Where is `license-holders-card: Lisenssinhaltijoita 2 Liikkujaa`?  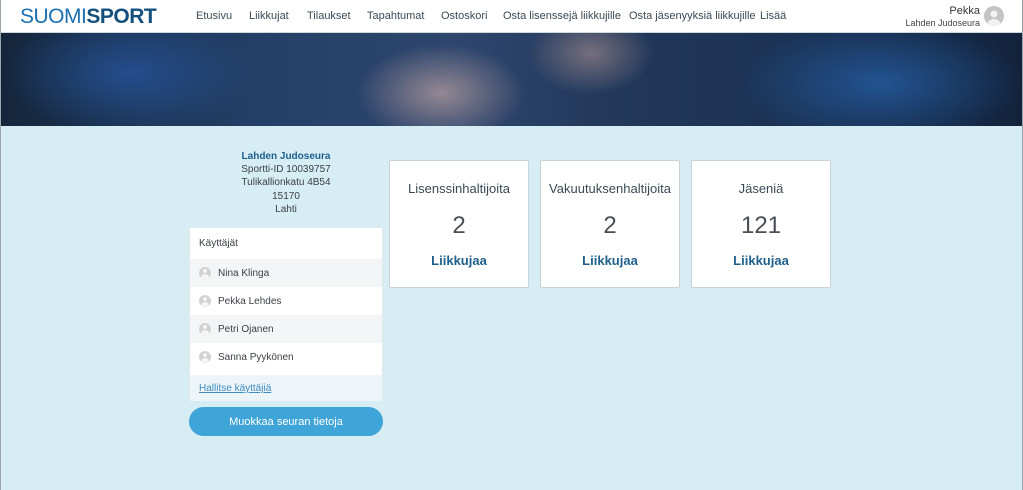
license-holders-card: Lisenssinhaltijoita 2 Liikkujaa is located at coordinates (459, 224).